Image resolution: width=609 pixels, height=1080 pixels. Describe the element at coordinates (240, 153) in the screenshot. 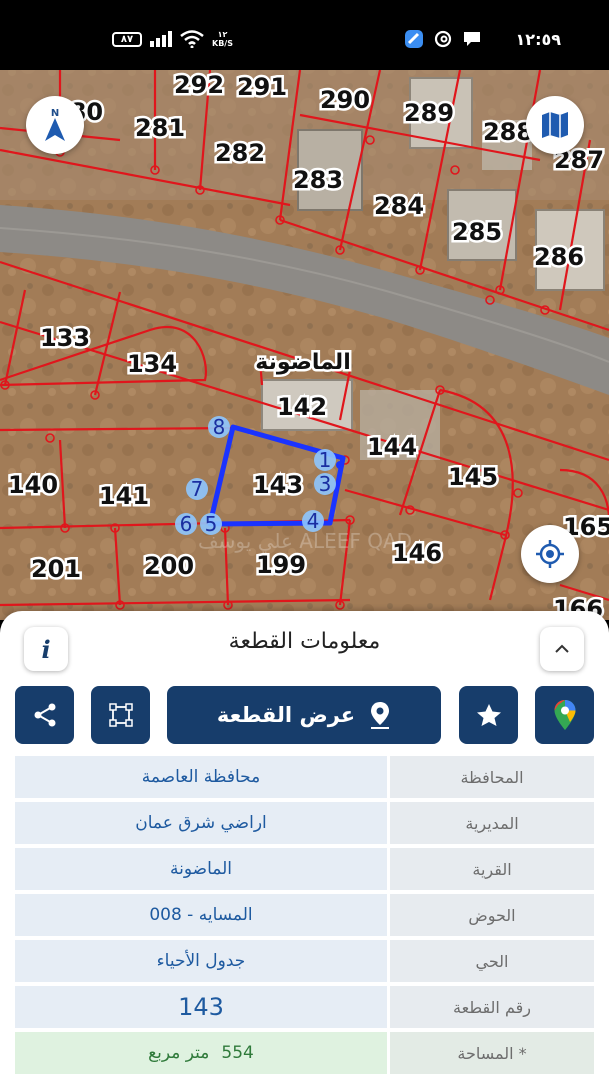

I see `parcel-label: 282` at that location.